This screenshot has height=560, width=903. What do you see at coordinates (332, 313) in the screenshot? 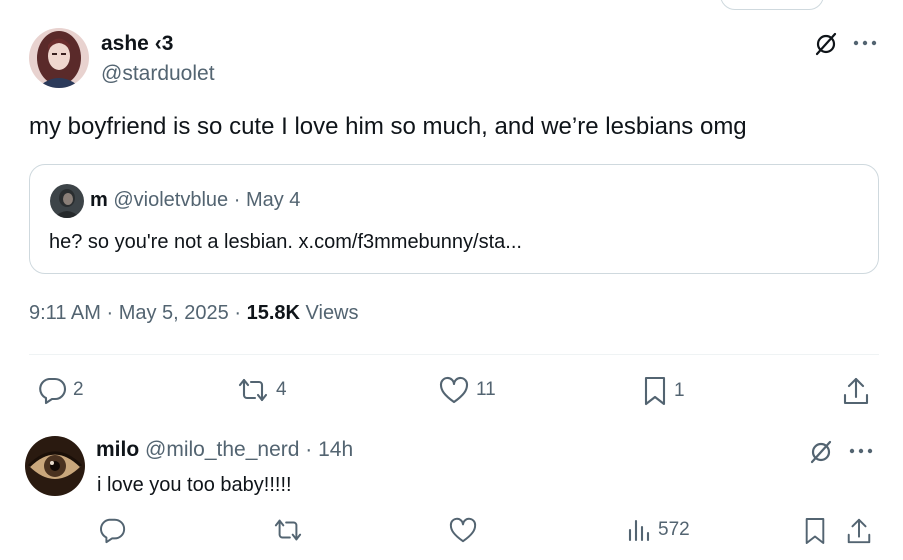
I see `views-label: Views` at bounding box center [332, 313].